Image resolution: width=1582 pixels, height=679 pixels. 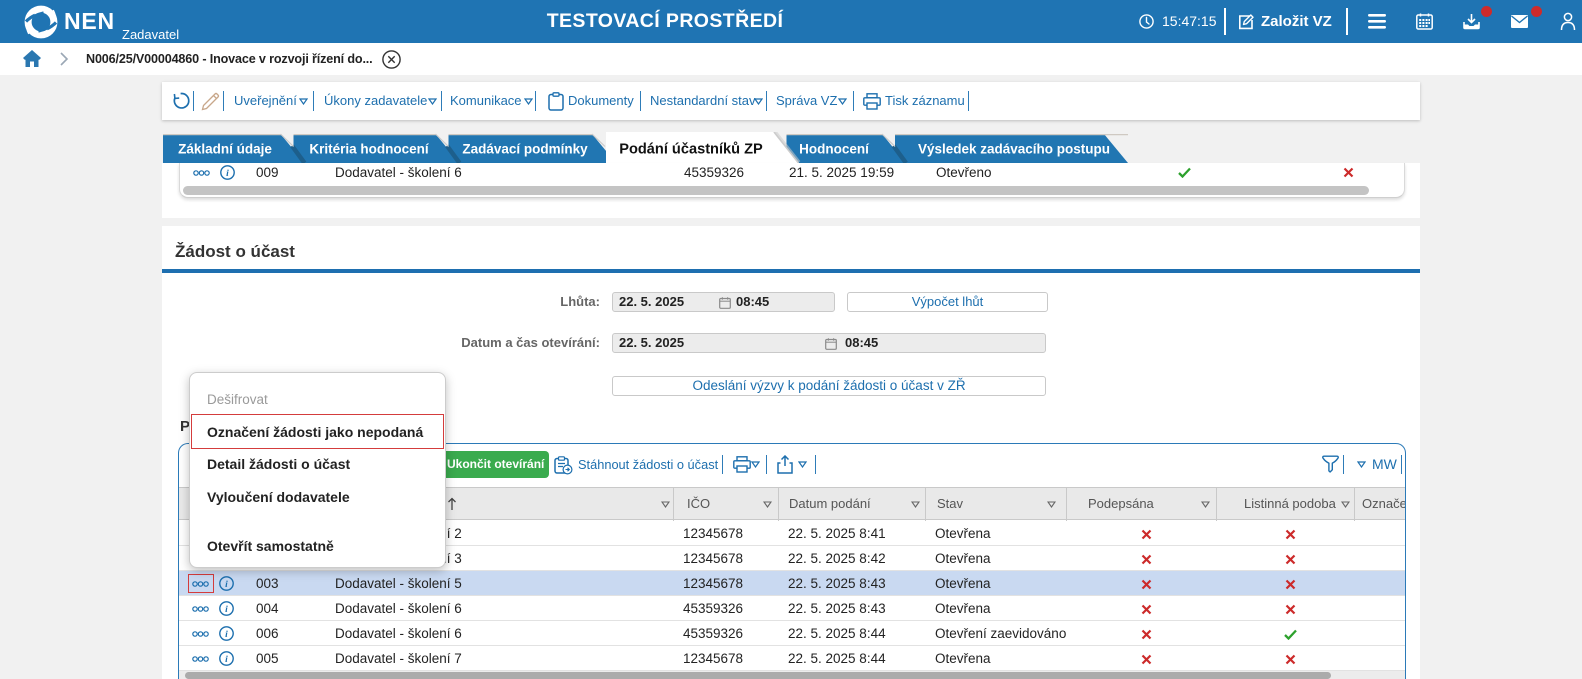 I want to click on svg-text: Zadávací podmínky, so click(x=525, y=148).